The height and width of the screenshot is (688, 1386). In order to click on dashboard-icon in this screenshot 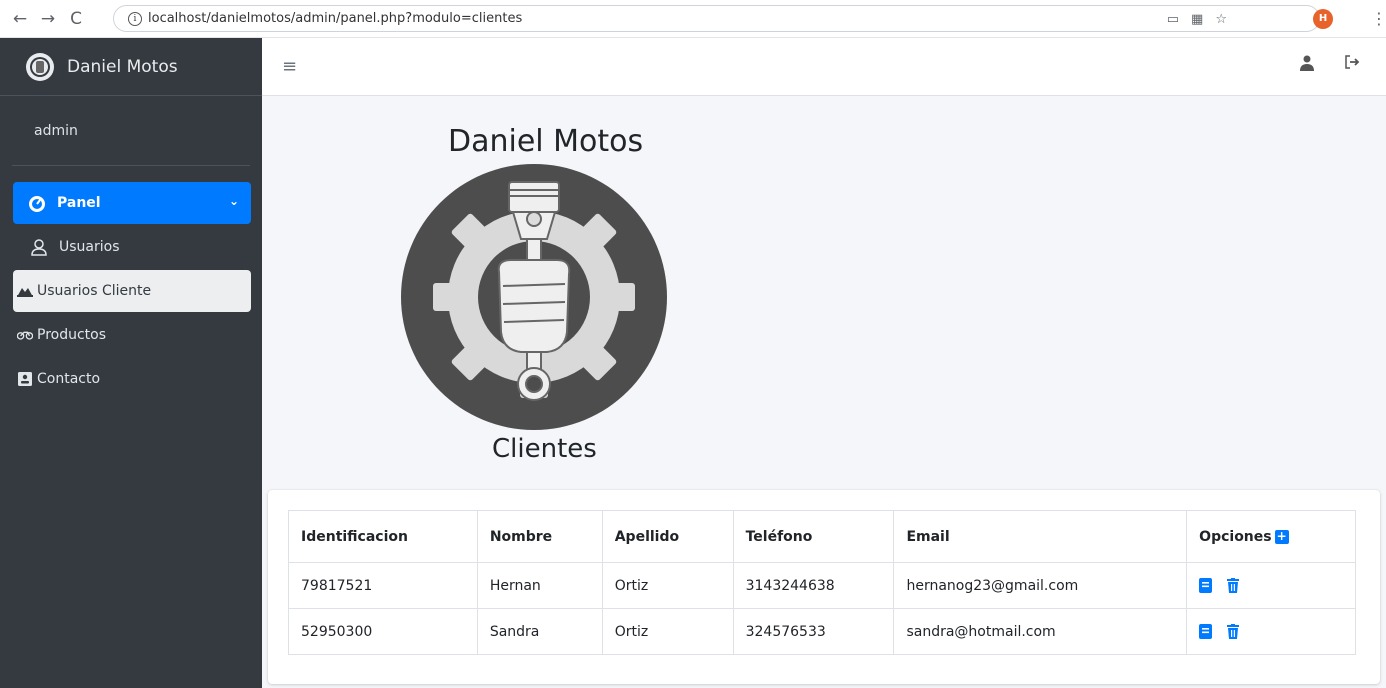, I will do `click(37, 204)`.